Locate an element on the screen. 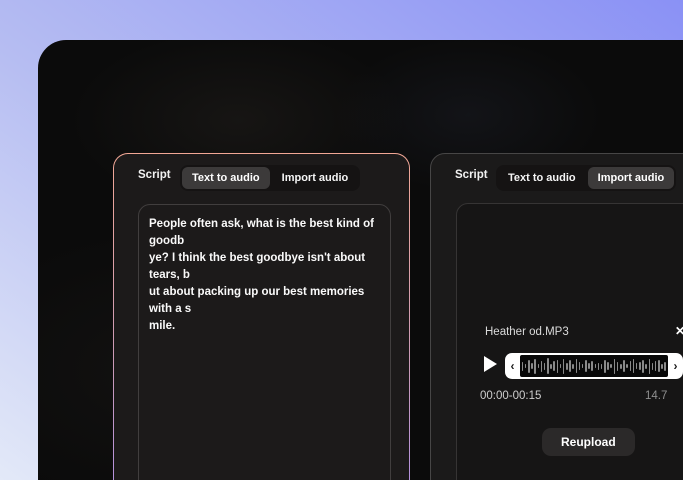  audio-duration: 14.7 is located at coordinates (656, 396).